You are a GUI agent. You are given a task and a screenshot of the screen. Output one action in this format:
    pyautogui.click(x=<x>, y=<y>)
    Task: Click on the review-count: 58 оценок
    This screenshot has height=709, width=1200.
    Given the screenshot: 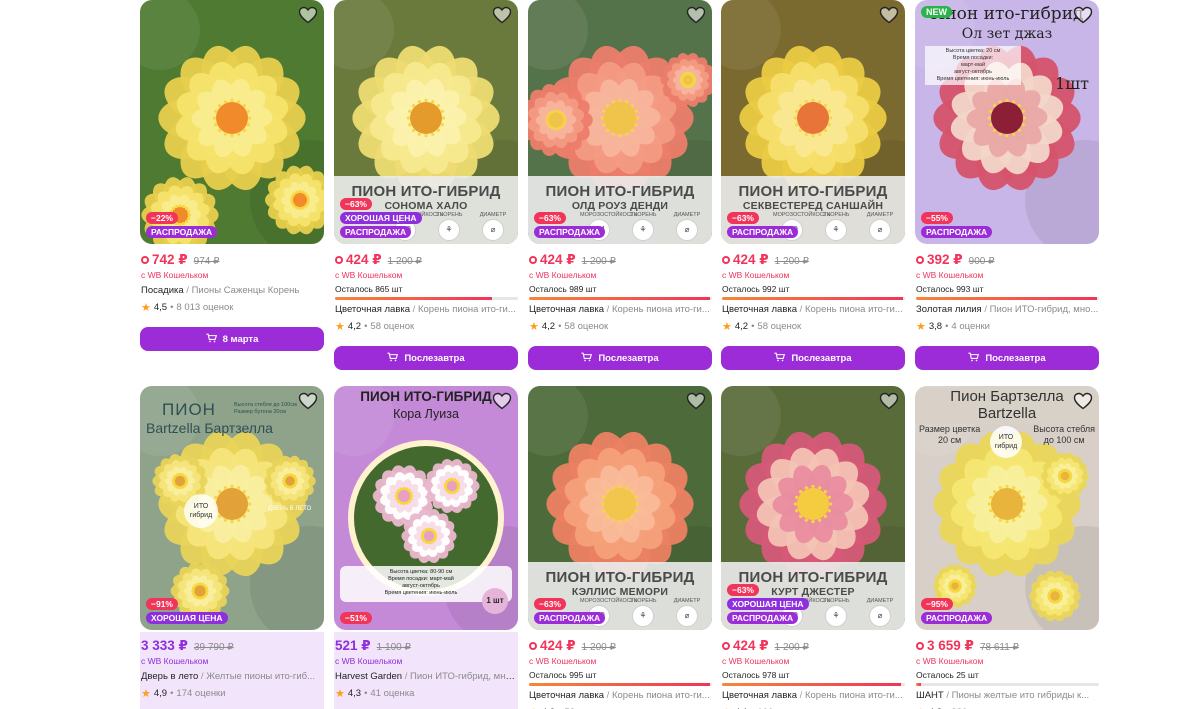 What is the action you would take?
    pyautogui.click(x=392, y=326)
    